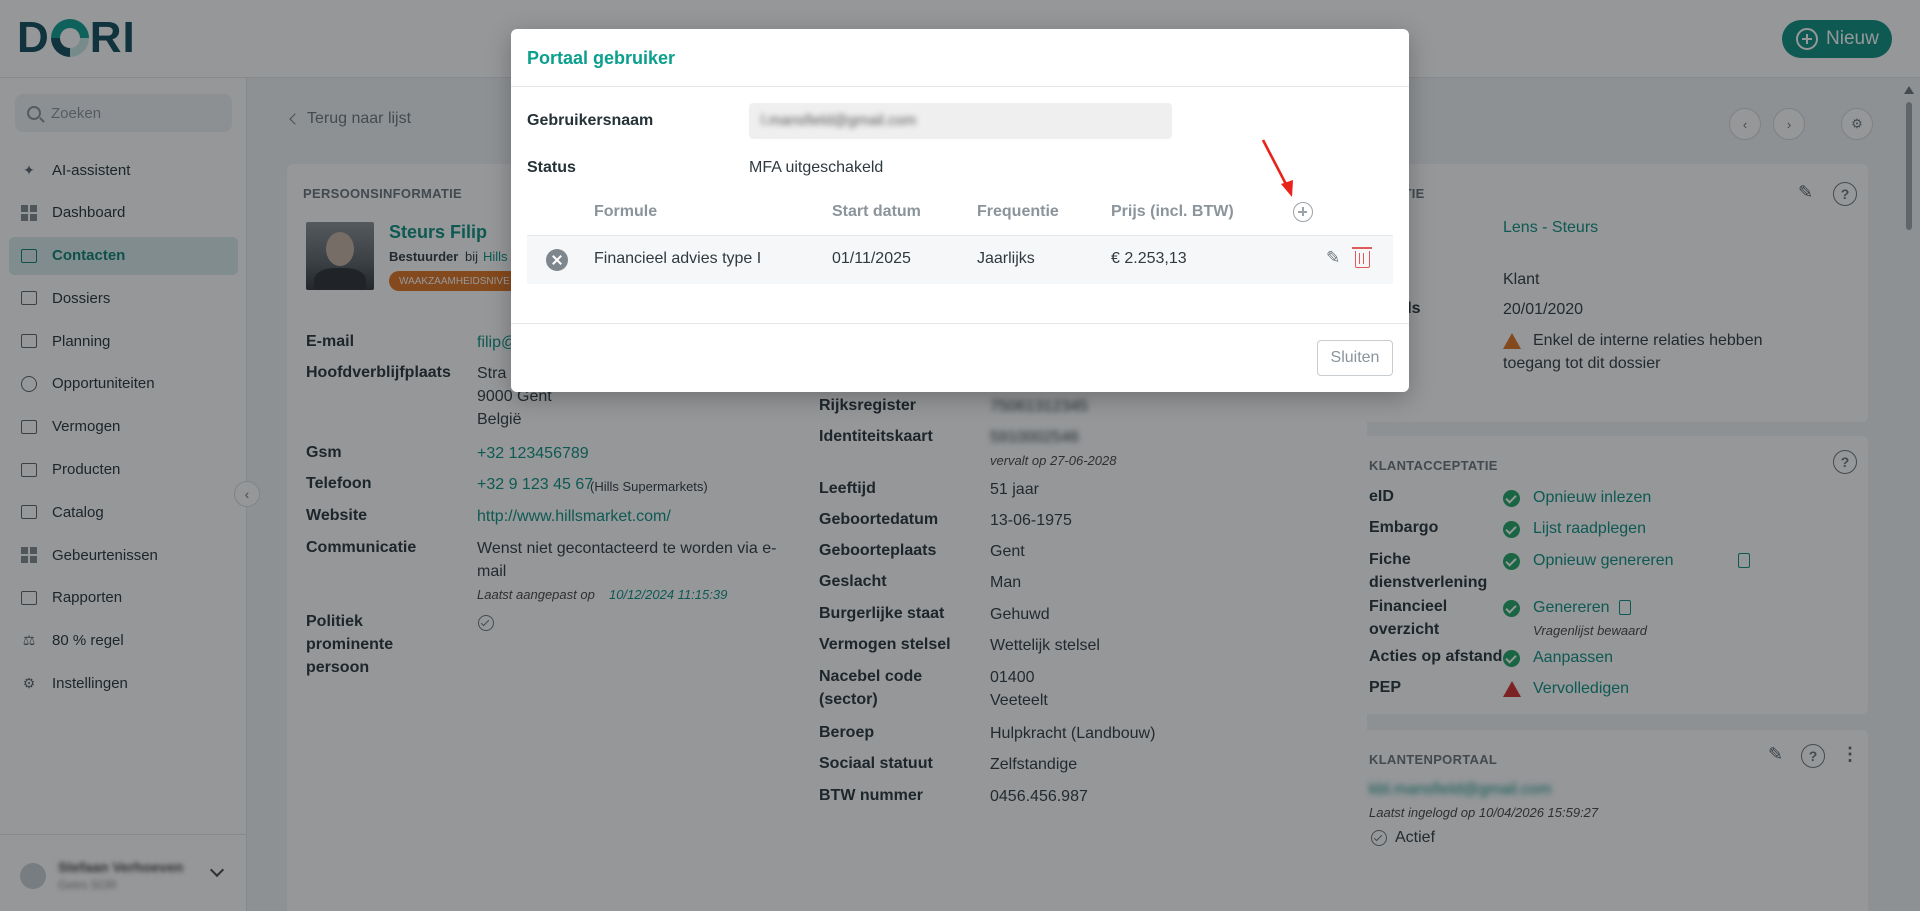 This screenshot has height=911, width=1920. Describe the element at coordinates (839, 120) in the screenshot. I see `username-value: l.mansfield@gmail.com` at that location.